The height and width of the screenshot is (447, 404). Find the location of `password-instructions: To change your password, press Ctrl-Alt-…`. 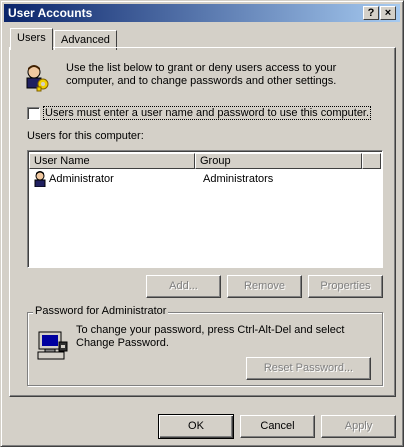

password-instructions: To change your password, press Ctrl-Alt-… is located at coordinates (210, 336).